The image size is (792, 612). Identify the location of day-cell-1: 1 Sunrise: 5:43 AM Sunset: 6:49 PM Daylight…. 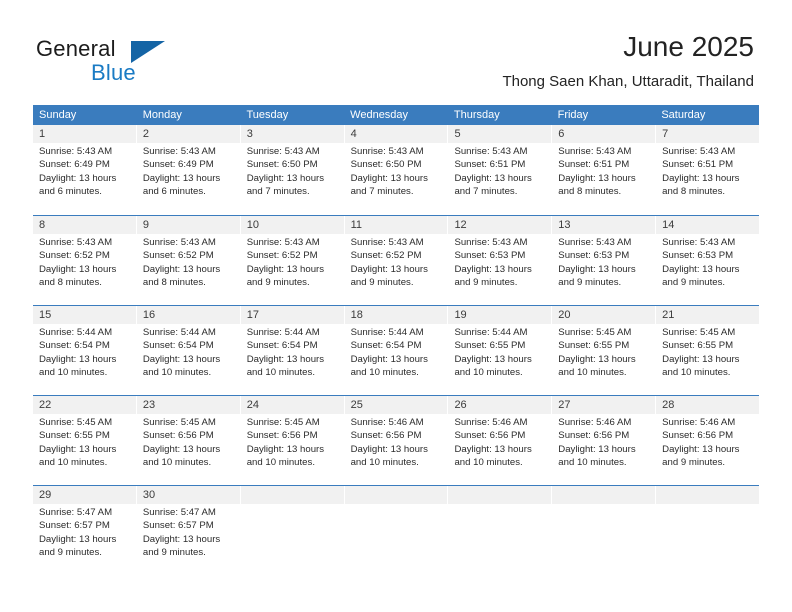
(85, 170).